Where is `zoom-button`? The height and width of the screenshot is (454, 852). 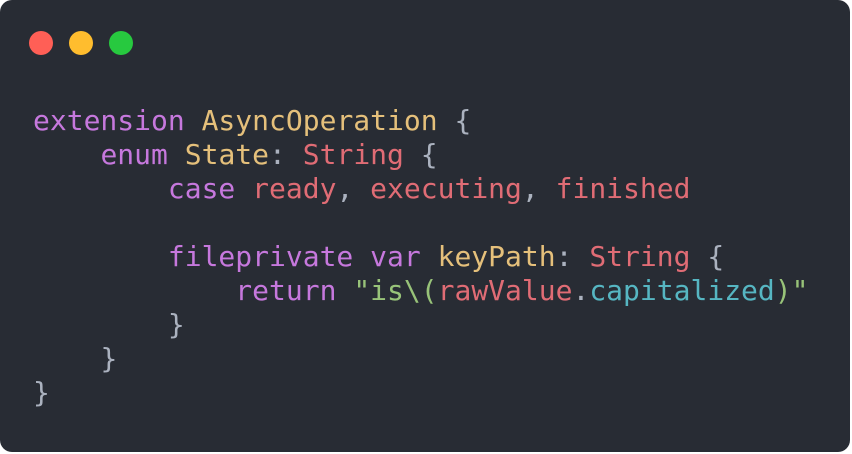
zoom-button is located at coordinates (121, 43).